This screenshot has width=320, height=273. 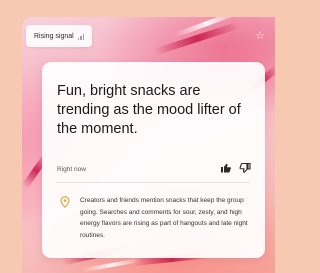 What do you see at coordinates (260, 36) in the screenshot?
I see `star-icon: ☆` at bounding box center [260, 36].